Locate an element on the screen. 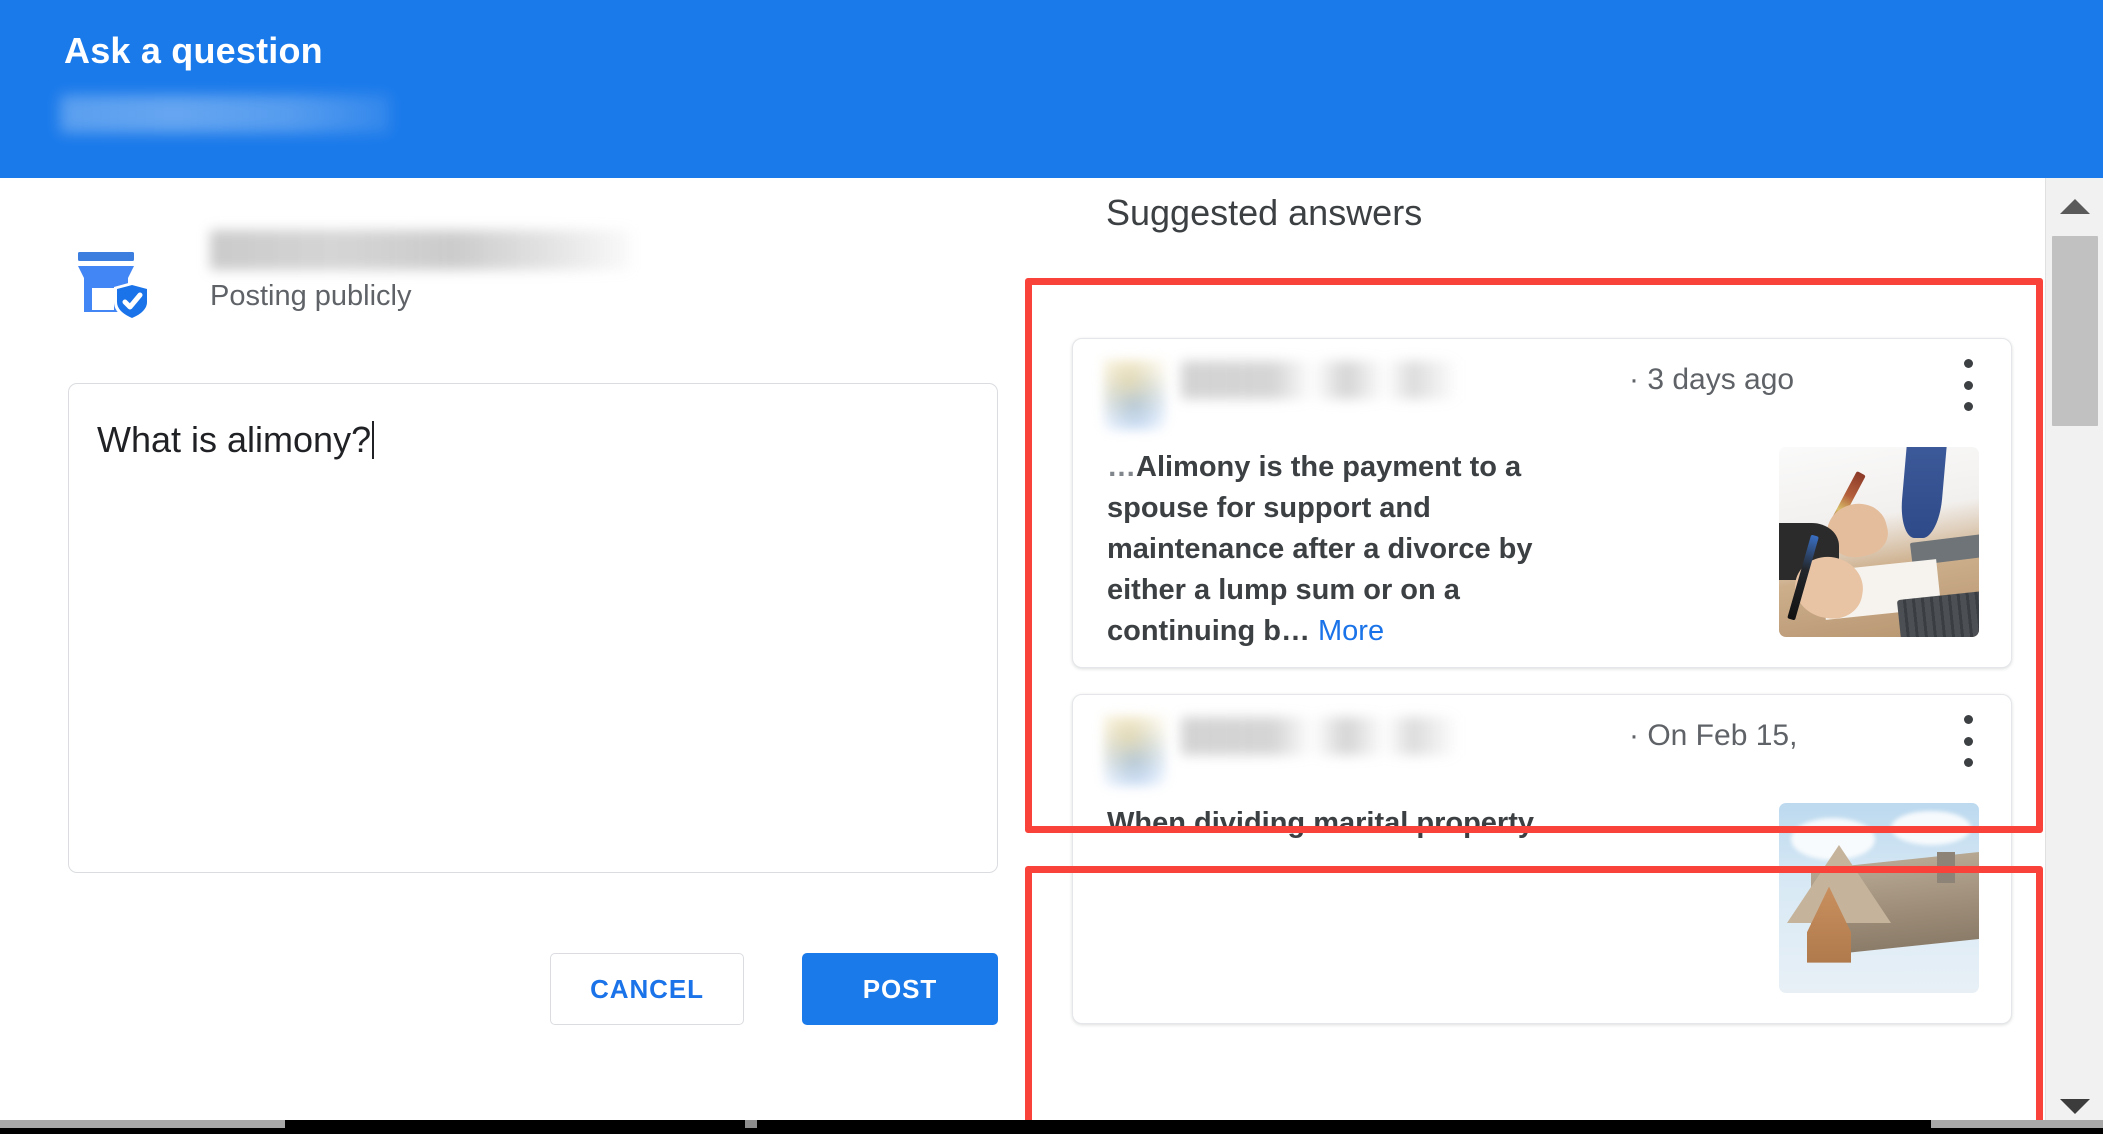 Image resolution: width=2103 pixels, height=1134 pixels. question-input-value: What is alimony? is located at coordinates (236, 440).